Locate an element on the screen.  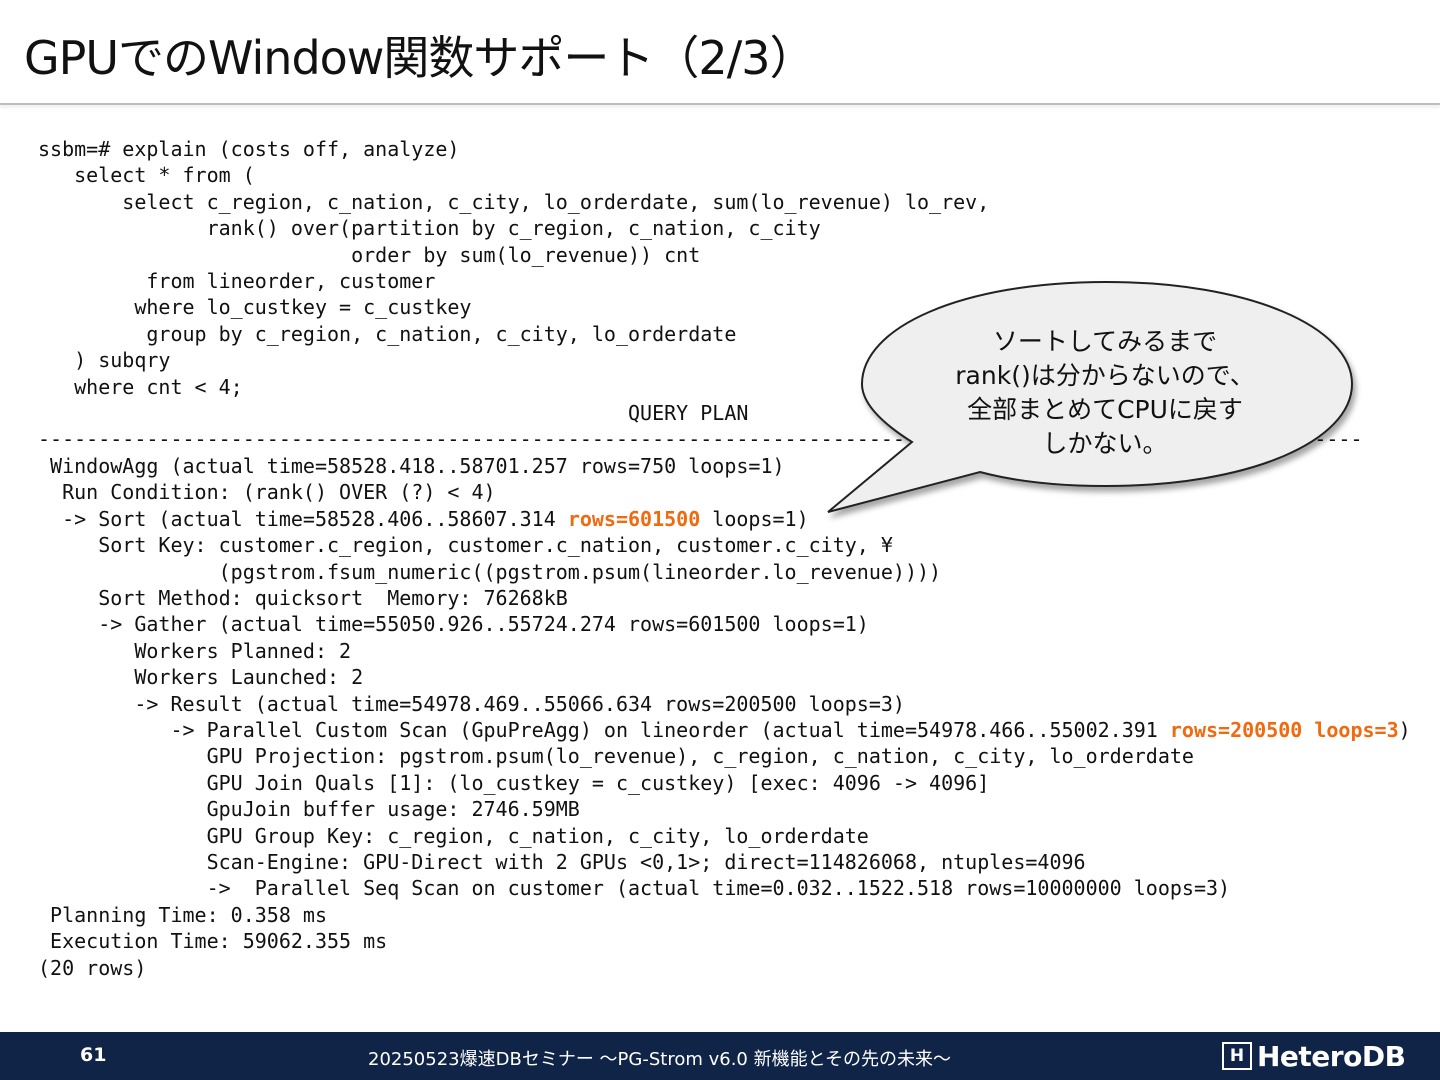
page-number: 61 is located at coordinates (93, 1055).